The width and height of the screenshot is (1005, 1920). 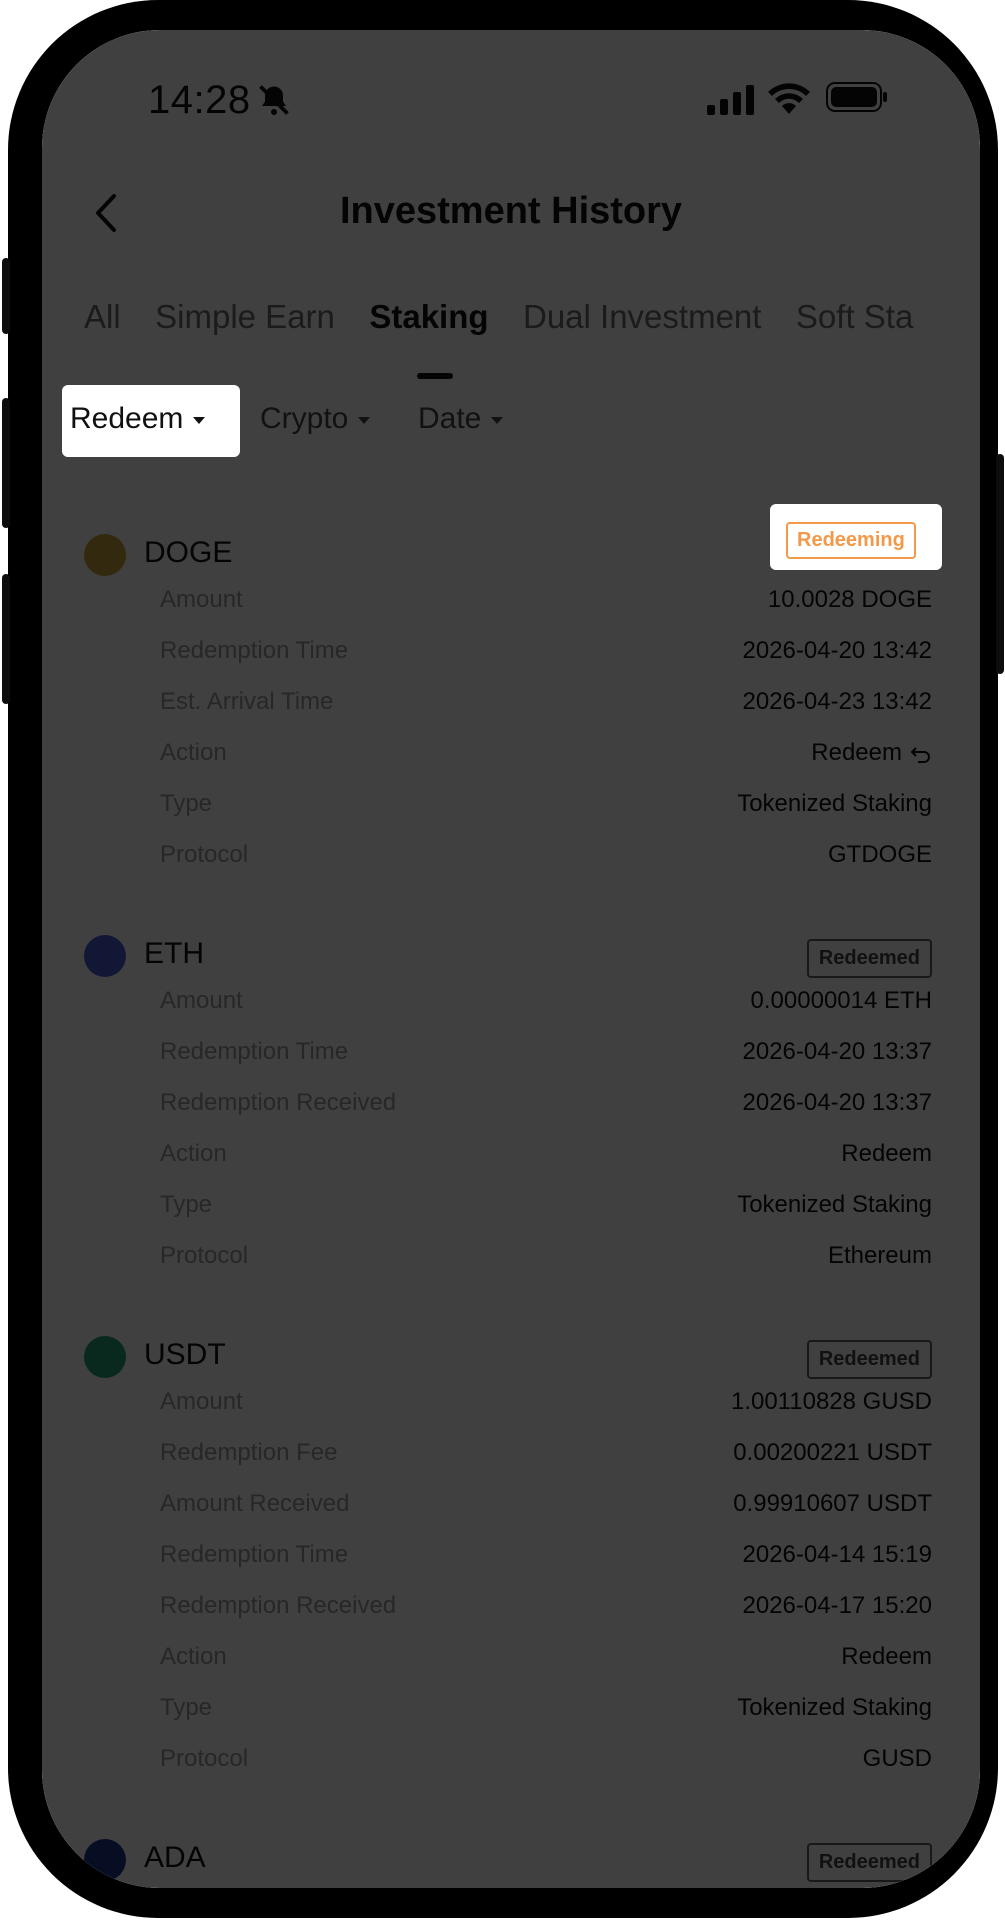 What do you see at coordinates (450, 418) in the screenshot?
I see `filter-date-label: Date` at bounding box center [450, 418].